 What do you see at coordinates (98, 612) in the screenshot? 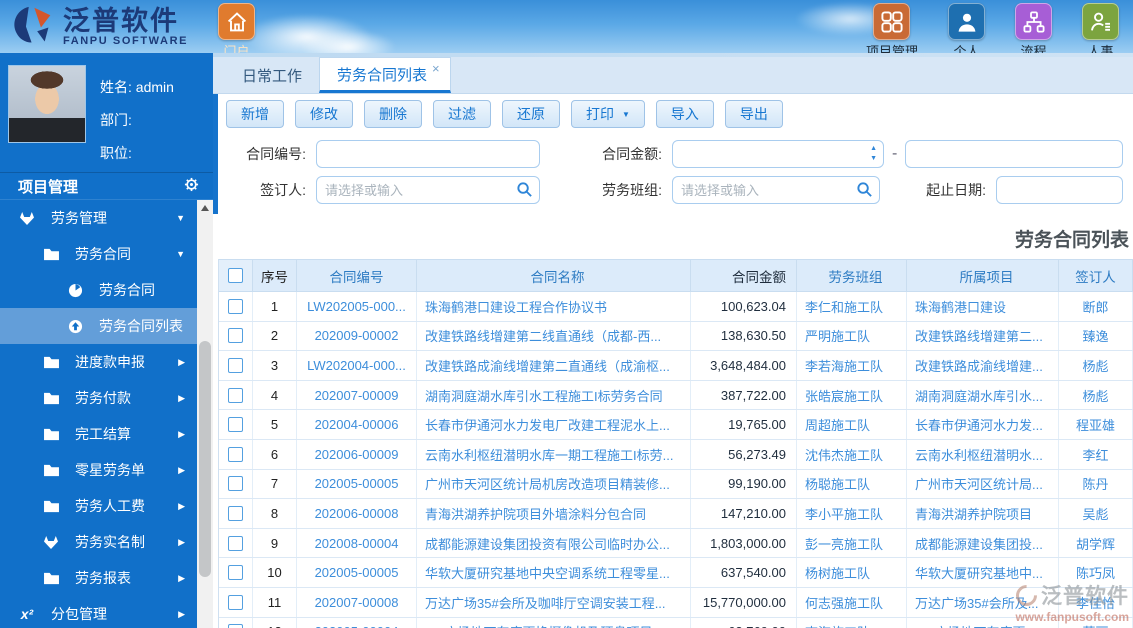
I see `sidebar-menu-item: x² 分包管理 ▶` at bounding box center [98, 612].